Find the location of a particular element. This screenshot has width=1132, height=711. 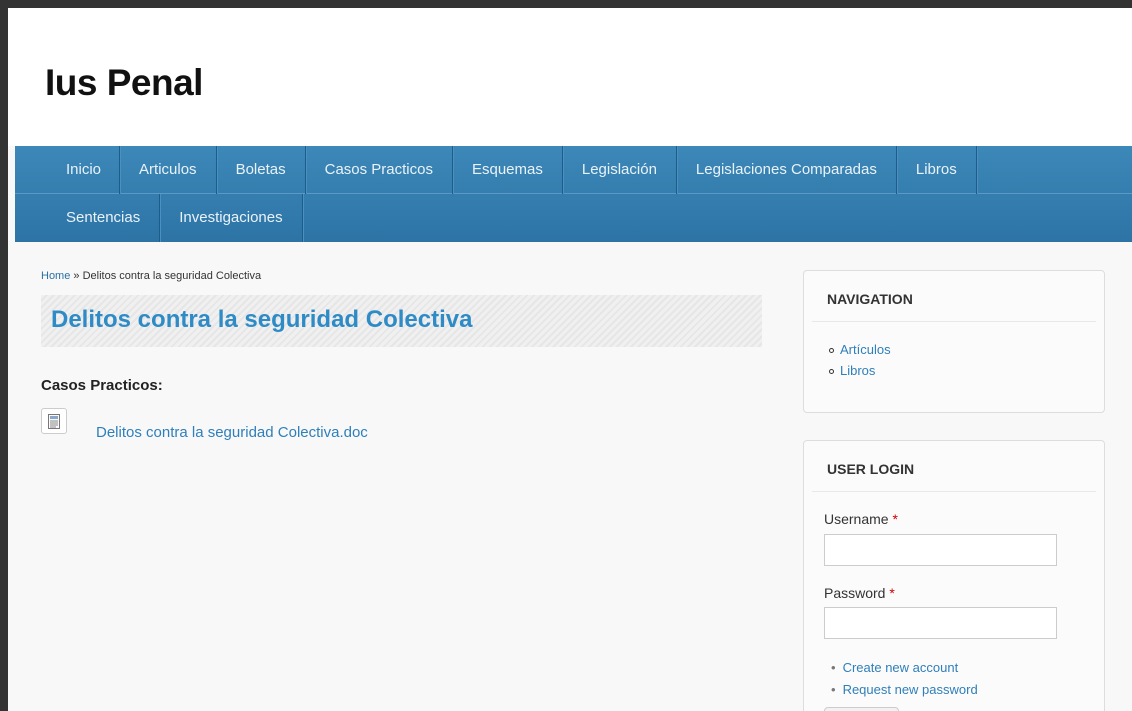

list-item: Request new password is located at coordinates (967, 690).